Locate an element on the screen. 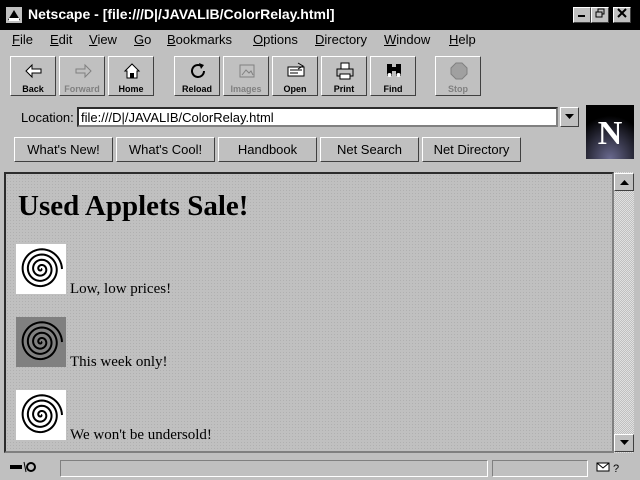 The width and height of the screenshot is (640, 480). net-search-button: Net Search is located at coordinates (369, 149).